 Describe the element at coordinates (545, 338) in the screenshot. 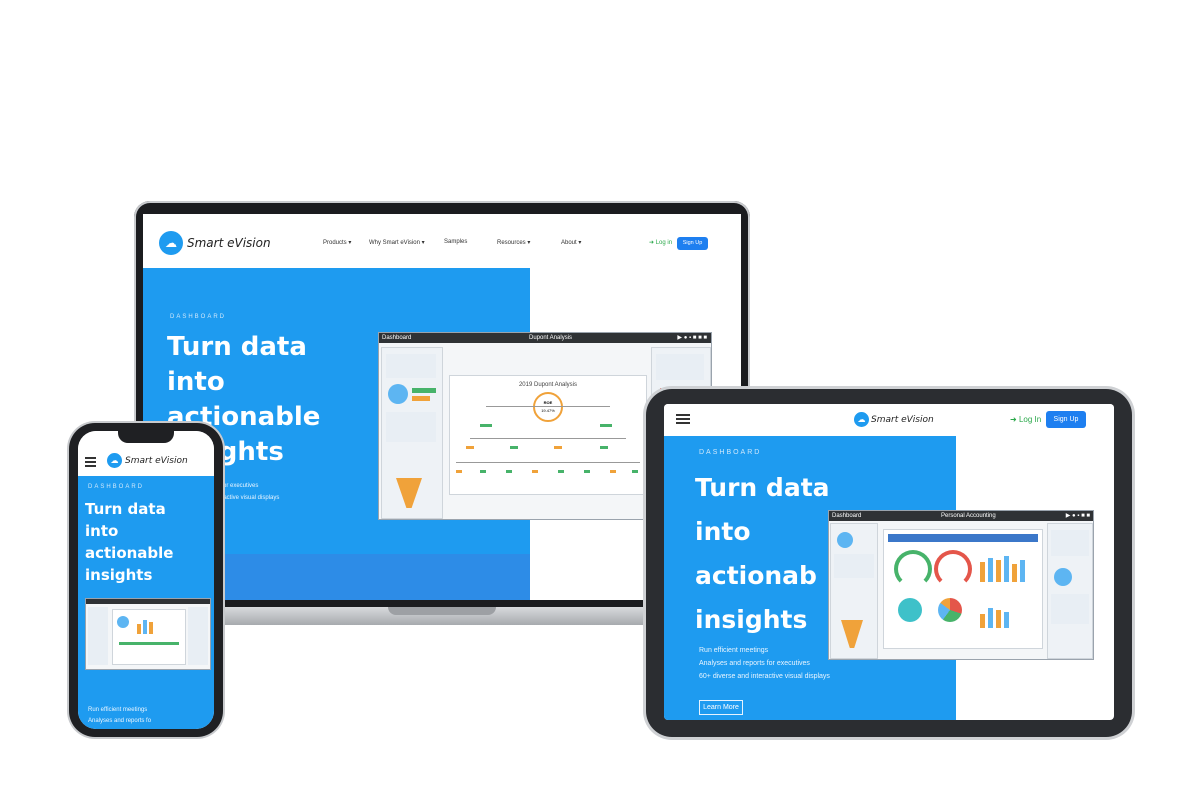

I see `dashboard-titlebar: Dashboard Dupont Analysis ▶ ● ▪ ■ ■ ■` at that location.